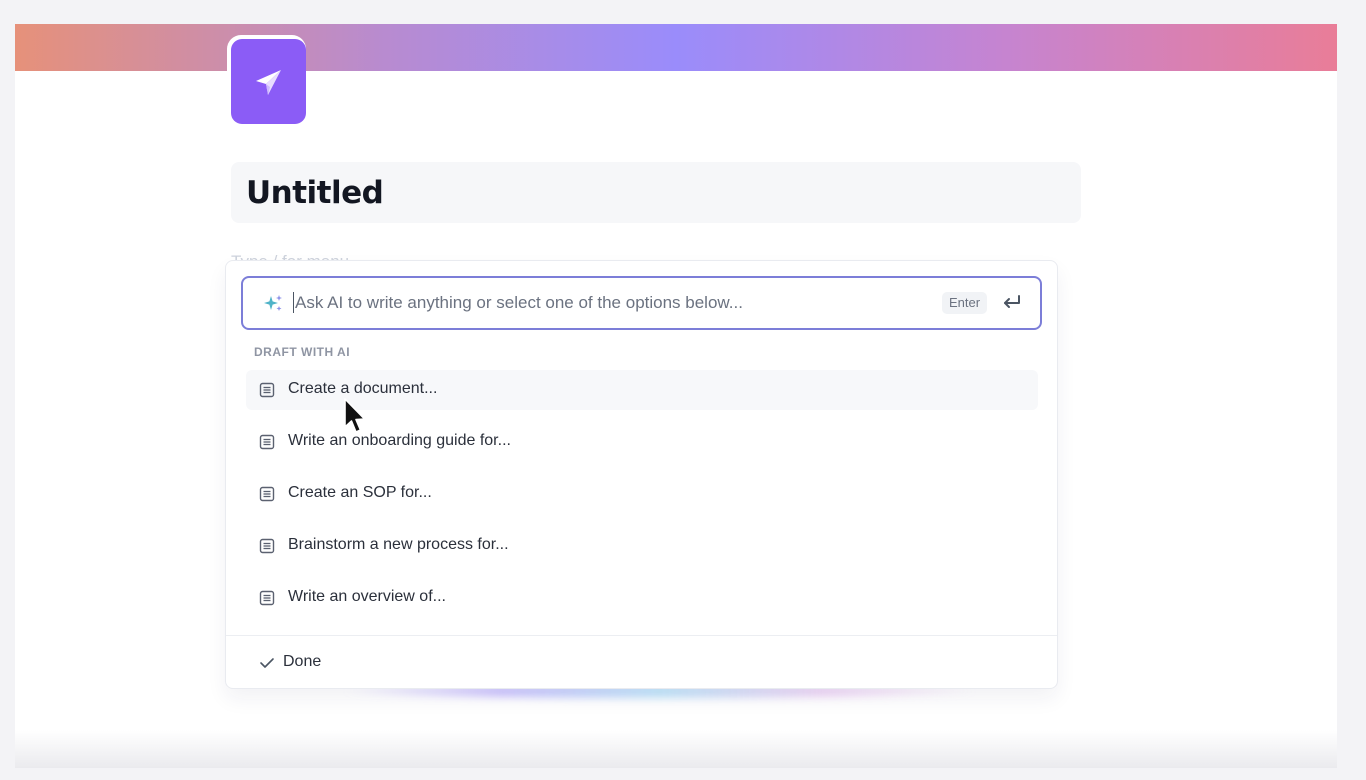  I want to click on page-icon, so click(266, 81).